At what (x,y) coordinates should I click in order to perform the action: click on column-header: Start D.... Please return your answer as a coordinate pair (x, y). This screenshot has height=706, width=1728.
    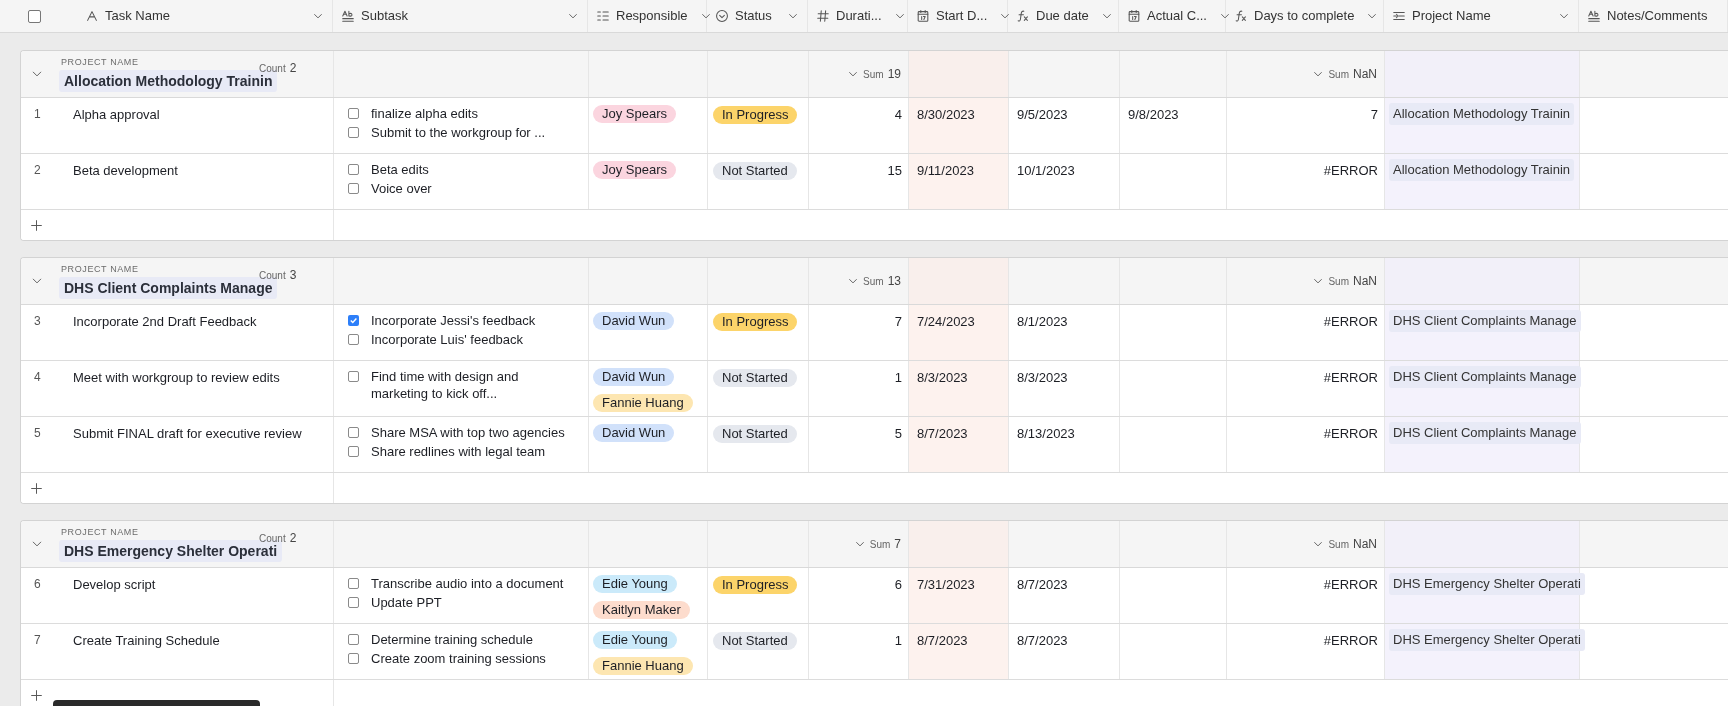
    Looking at the image, I should click on (962, 16).